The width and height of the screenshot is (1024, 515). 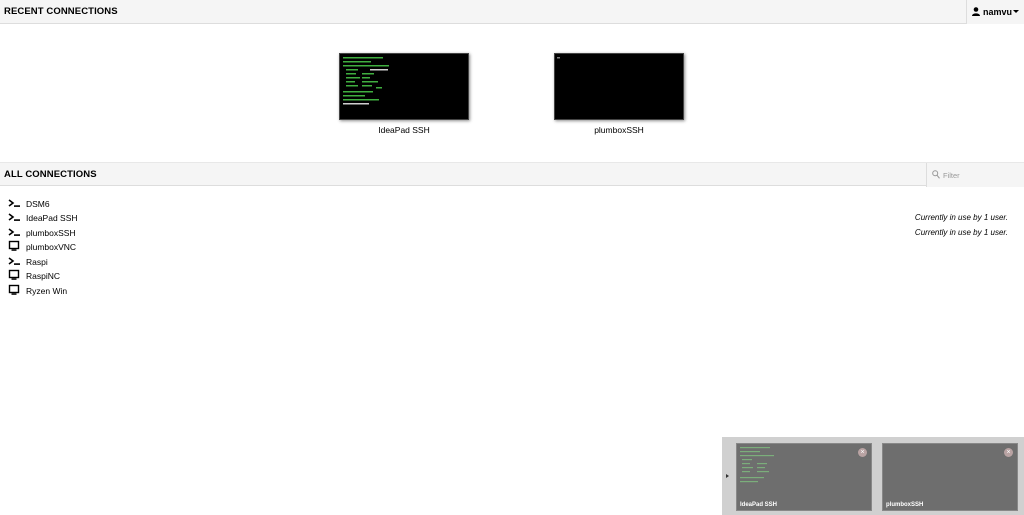 I want to click on recent-connection-ideapad: IdeaPad SSH, so click(x=404, y=94).